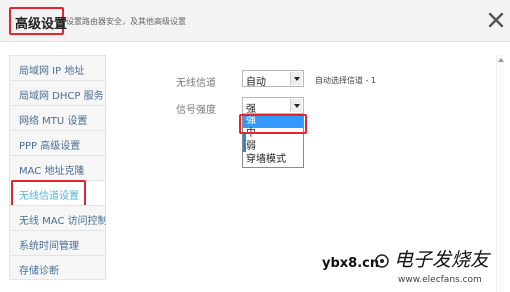 Image resolution: width=510 pixels, height=292 pixels. Describe the element at coordinates (57, 242) in the screenshot. I see `sidebar-item-system-time: 系统时间管理` at that location.